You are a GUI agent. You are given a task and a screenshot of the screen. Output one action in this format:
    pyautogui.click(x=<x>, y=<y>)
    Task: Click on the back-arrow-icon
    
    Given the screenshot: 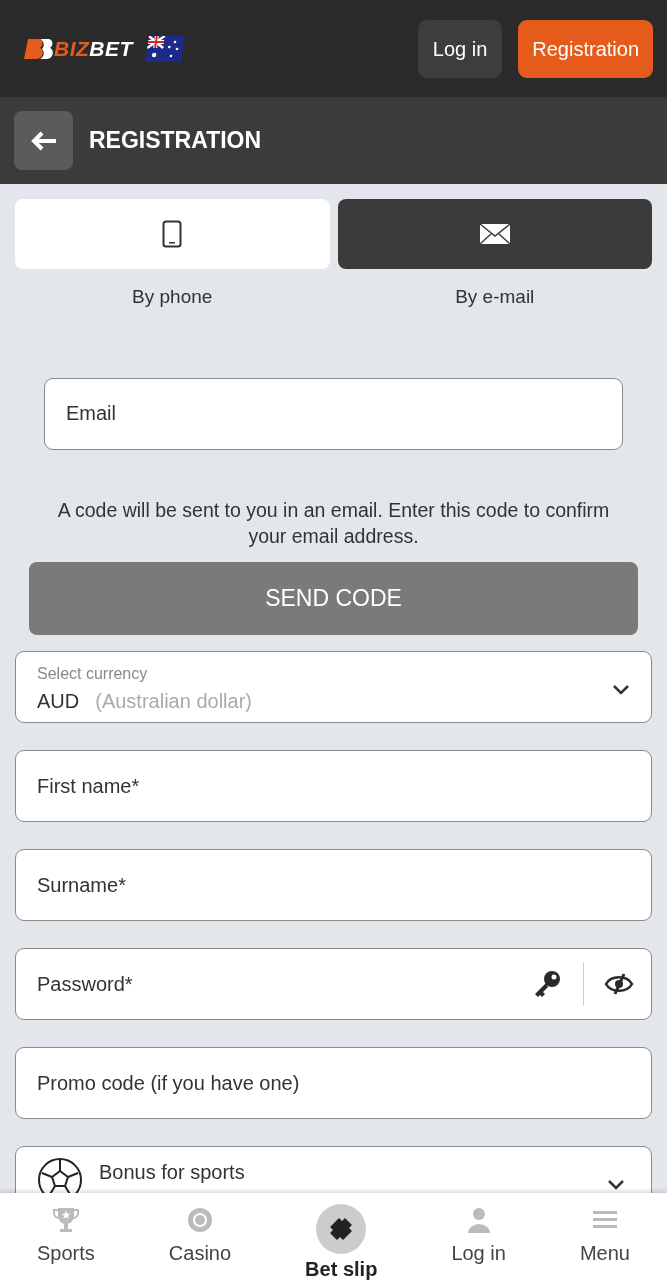 What is the action you would take?
    pyautogui.click(x=43, y=140)
    